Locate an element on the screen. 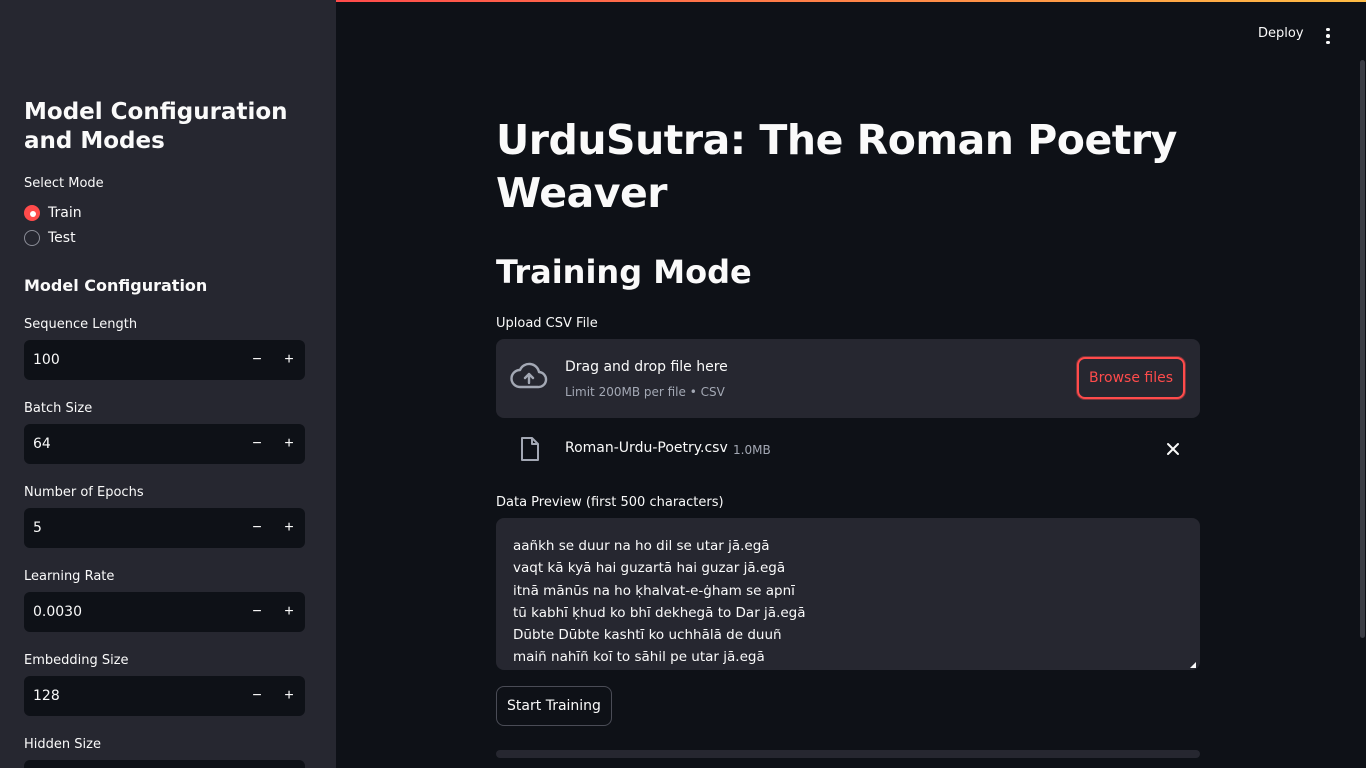 The height and width of the screenshot is (768, 1366). radio-train-label: Train is located at coordinates (65, 213).